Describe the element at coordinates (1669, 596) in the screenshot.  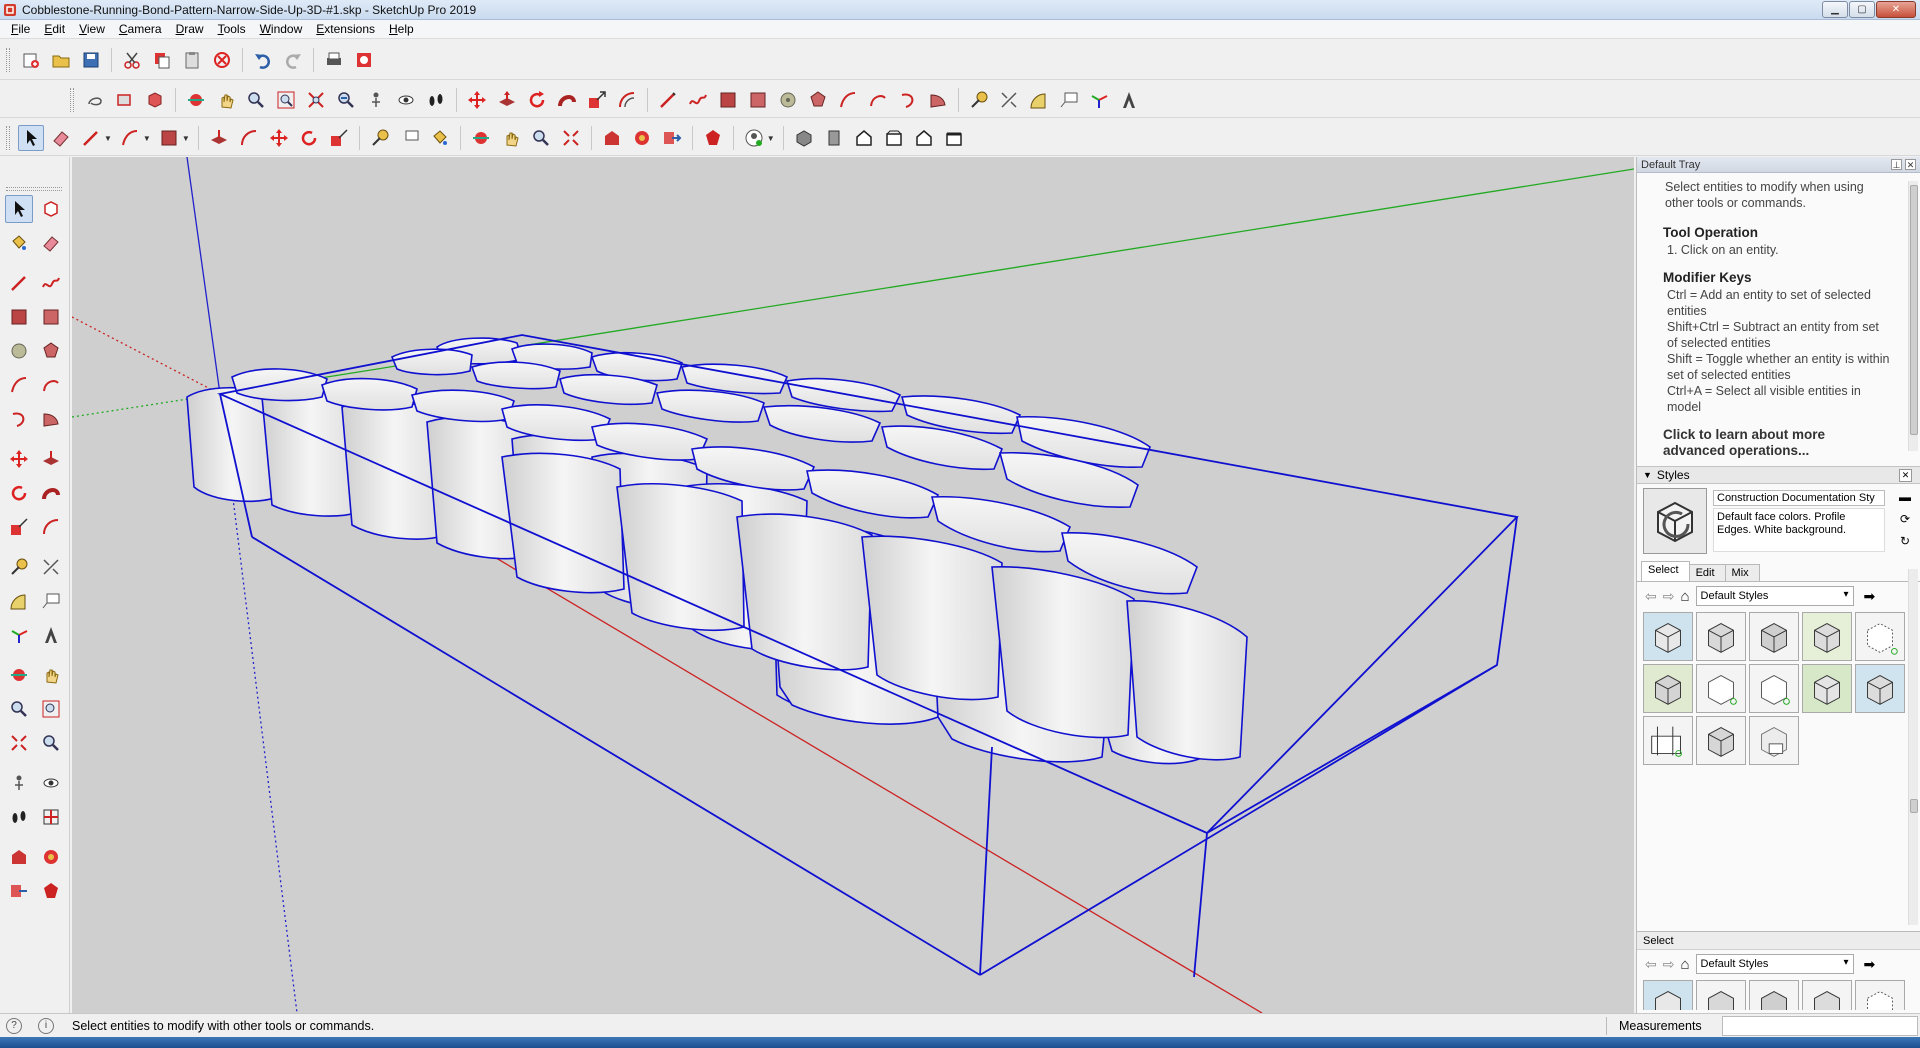
I see `forward-arrow-icon: ⇨` at that location.